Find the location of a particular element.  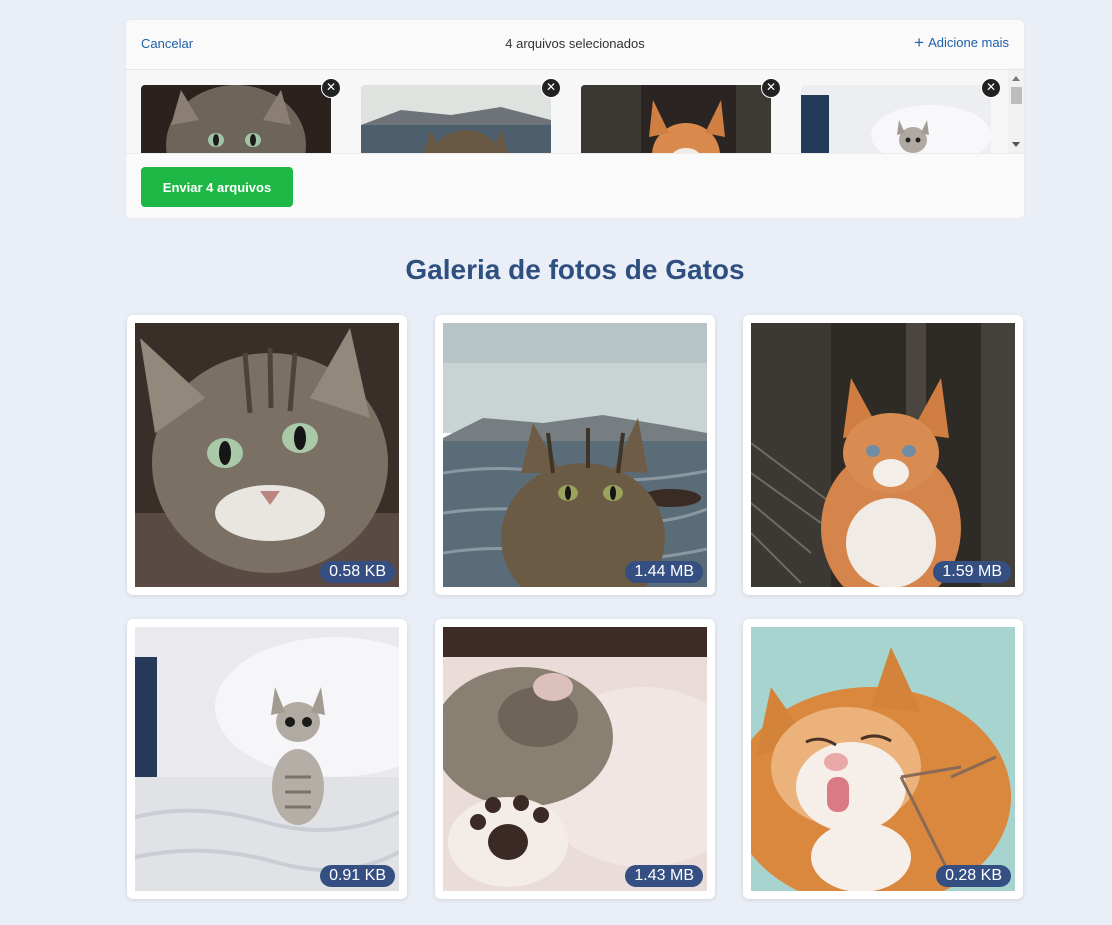

orange-kitten-image is located at coordinates (883, 455).